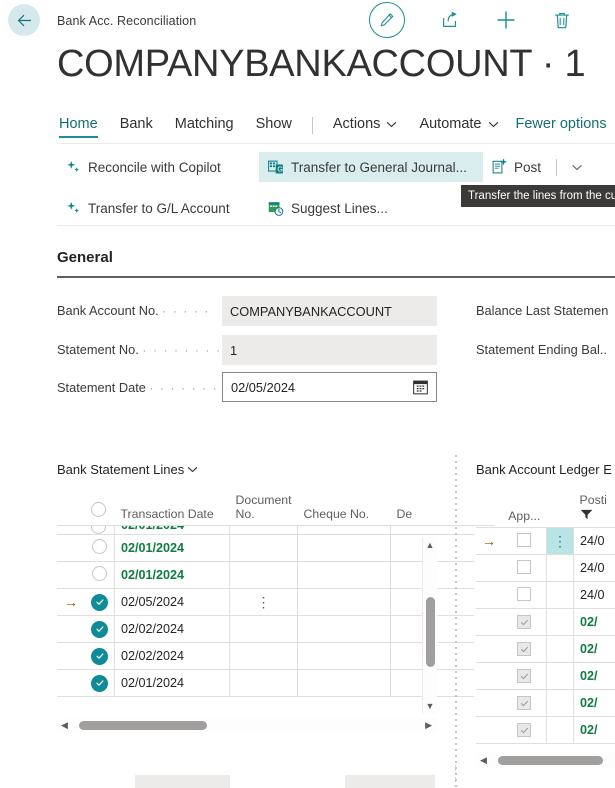 The image size is (615, 788). Describe the element at coordinates (594, 511) in the screenshot. I see `col-posting-date: Posti` at that location.